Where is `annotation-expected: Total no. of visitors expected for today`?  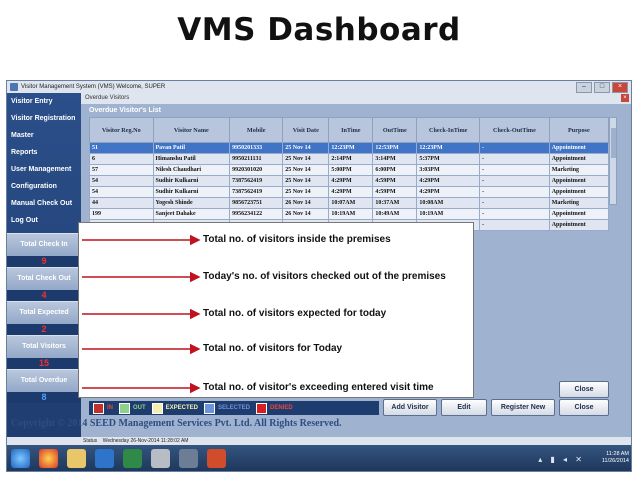
annotation-expected: Total no. of visitors expected for today is located at coordinates (295, 313).